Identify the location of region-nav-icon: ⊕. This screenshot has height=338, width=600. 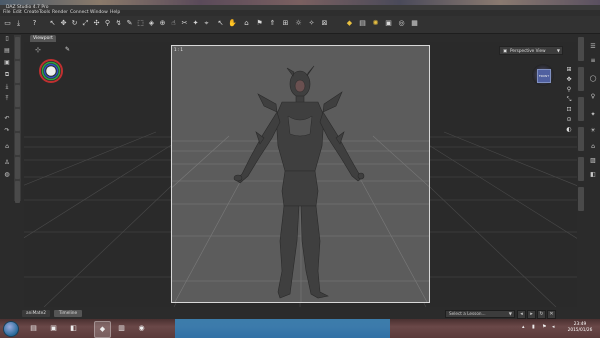
(162, 23).